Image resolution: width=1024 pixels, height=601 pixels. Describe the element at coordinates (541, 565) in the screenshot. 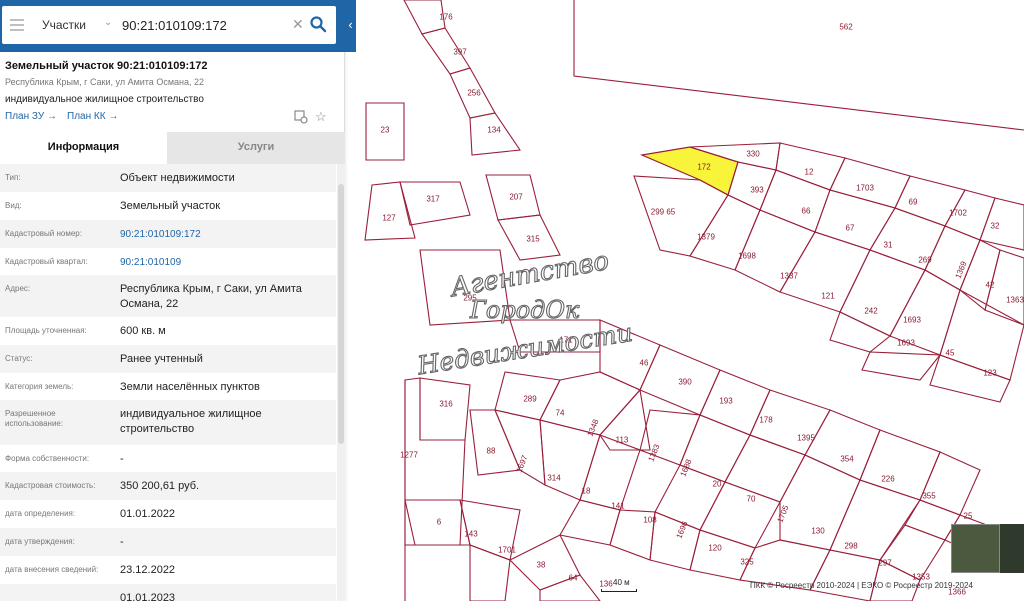

I see `parcel-number-label: 38` at that location.